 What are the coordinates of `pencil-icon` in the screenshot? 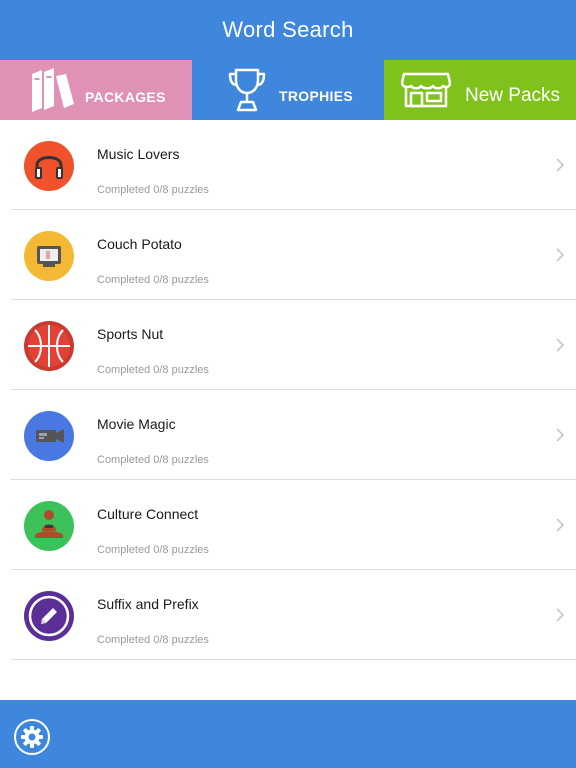 It's located at (49, 616).